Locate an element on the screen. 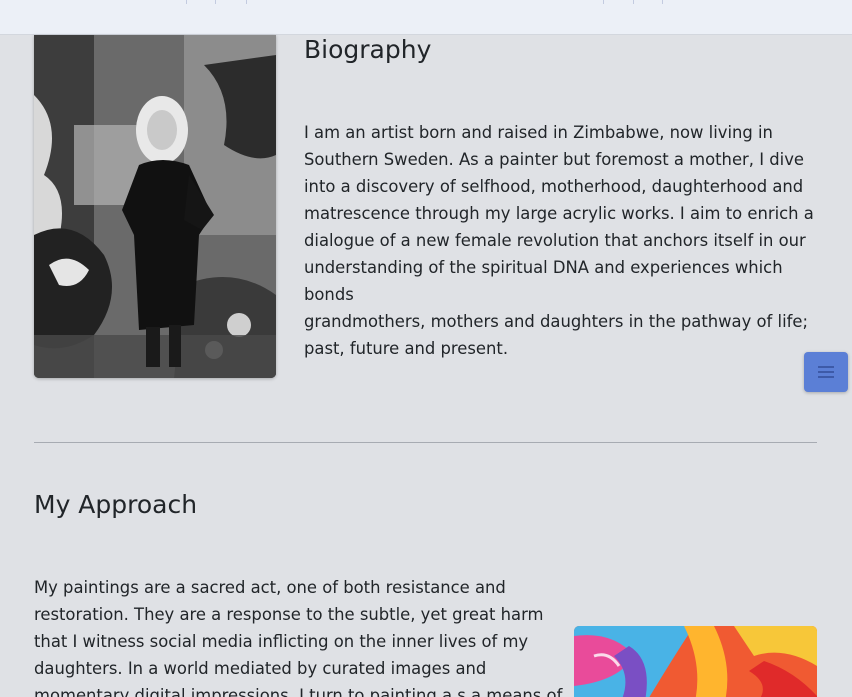  approach-heading: My Approach is located at coordinates (116, 504).